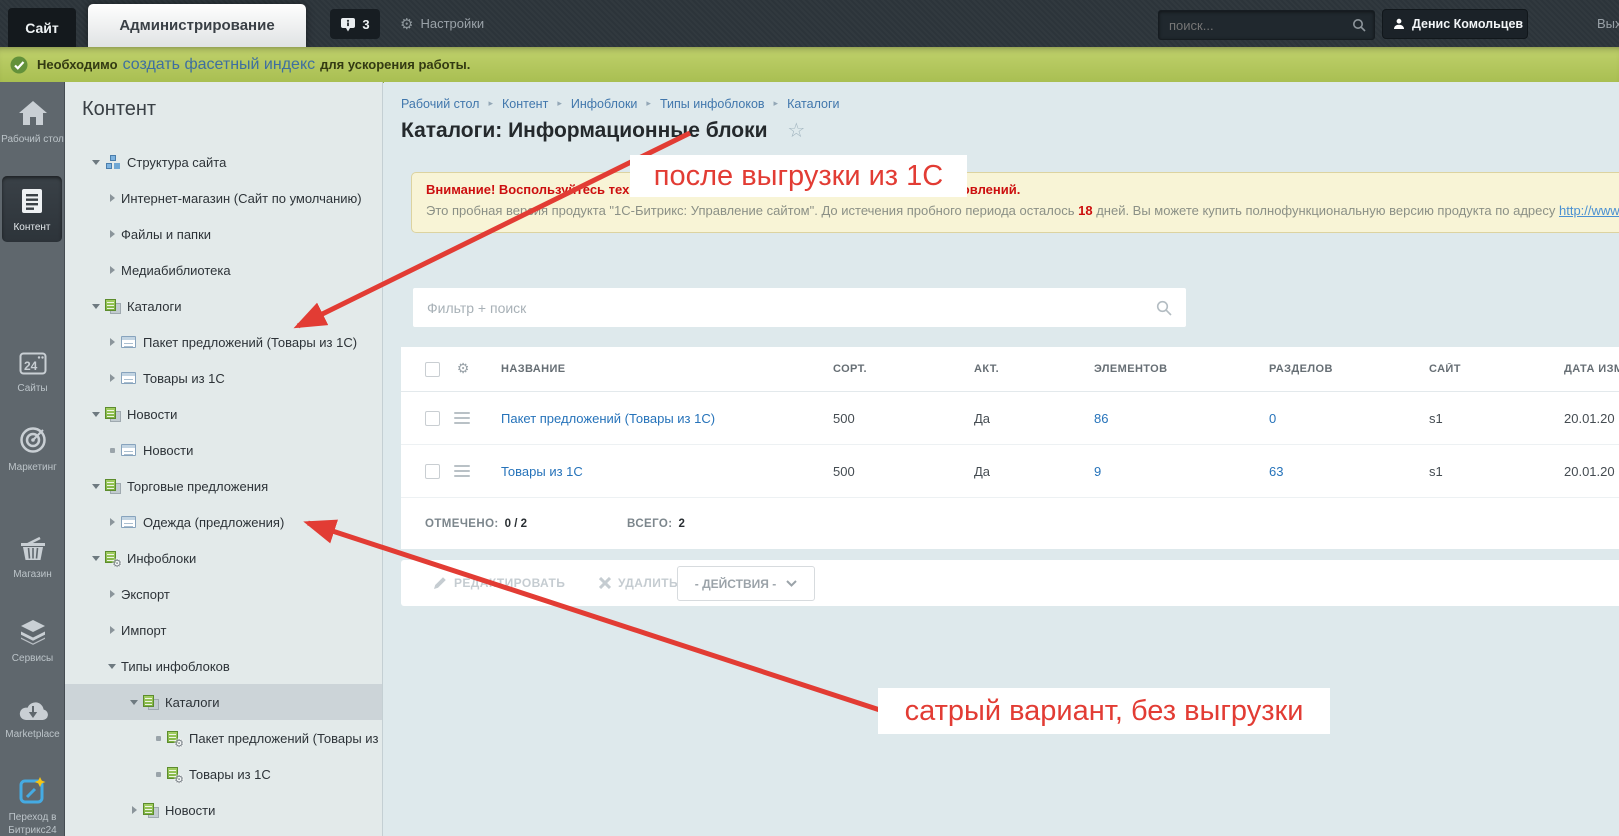 The width and height of the screenshot is (1619, 836). Describe the element at coordinates (223, 810) in the screenshot. I see `tree-item-news-type: Новости` at that location.